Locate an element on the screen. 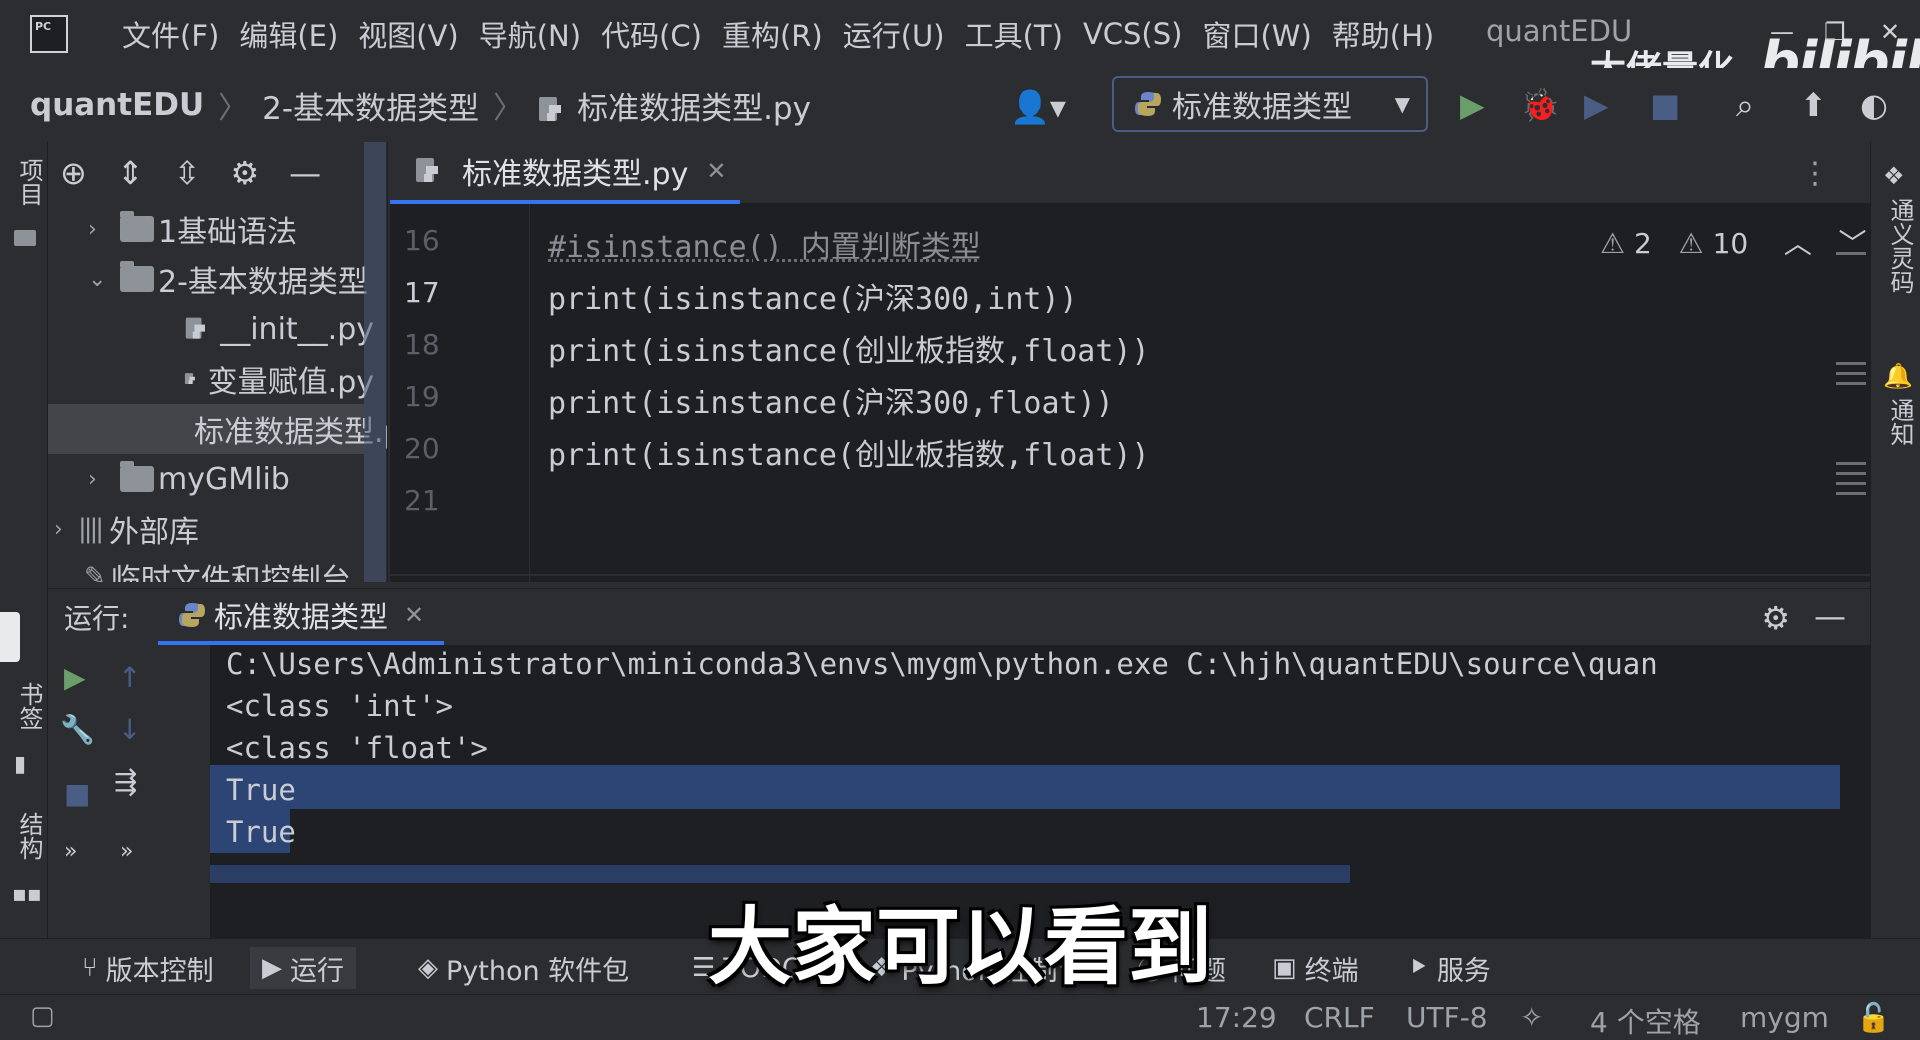  update-arrow-icon: ⬆ is located at coordinates (1813, 105).